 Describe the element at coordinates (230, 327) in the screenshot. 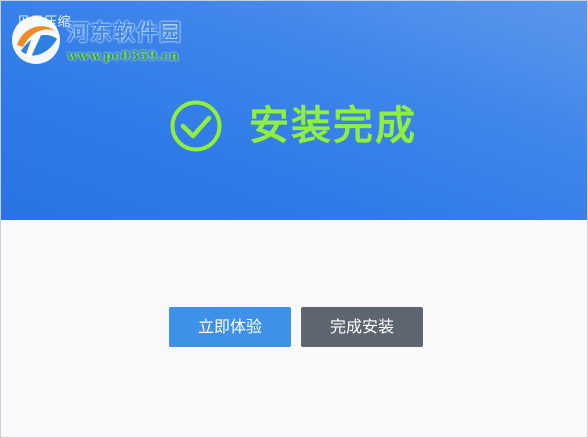

I see `try-now-button: 立即体验` at that location.